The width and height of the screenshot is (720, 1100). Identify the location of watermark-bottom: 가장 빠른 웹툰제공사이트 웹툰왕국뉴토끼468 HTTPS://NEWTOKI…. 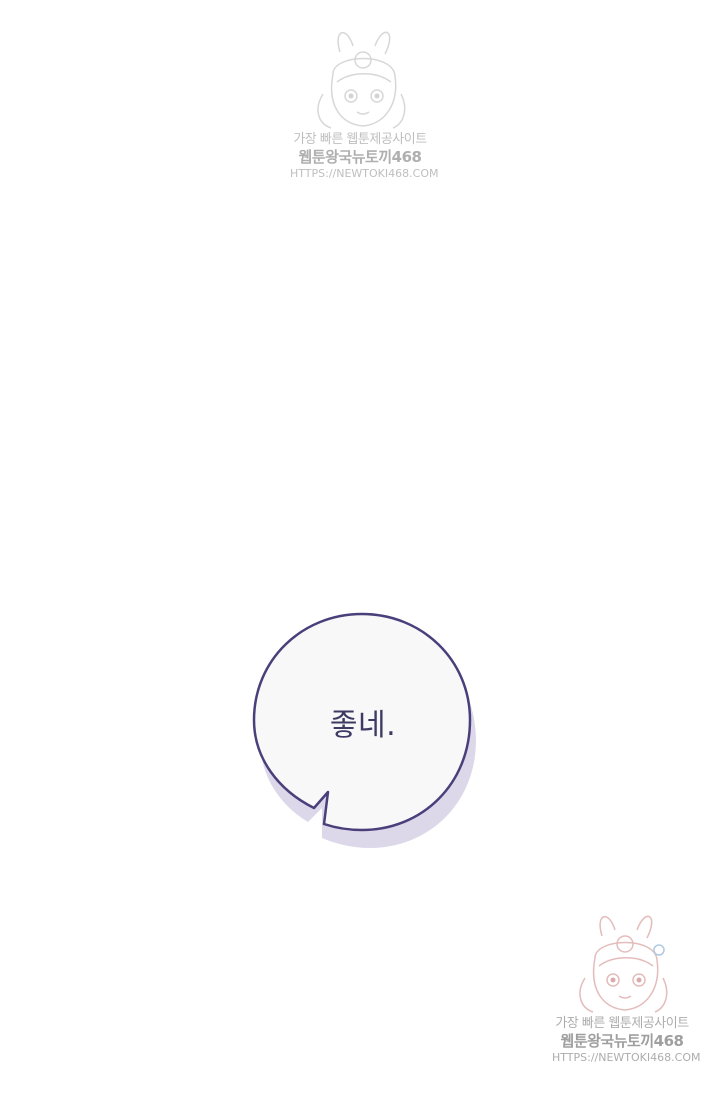
(626, 986).